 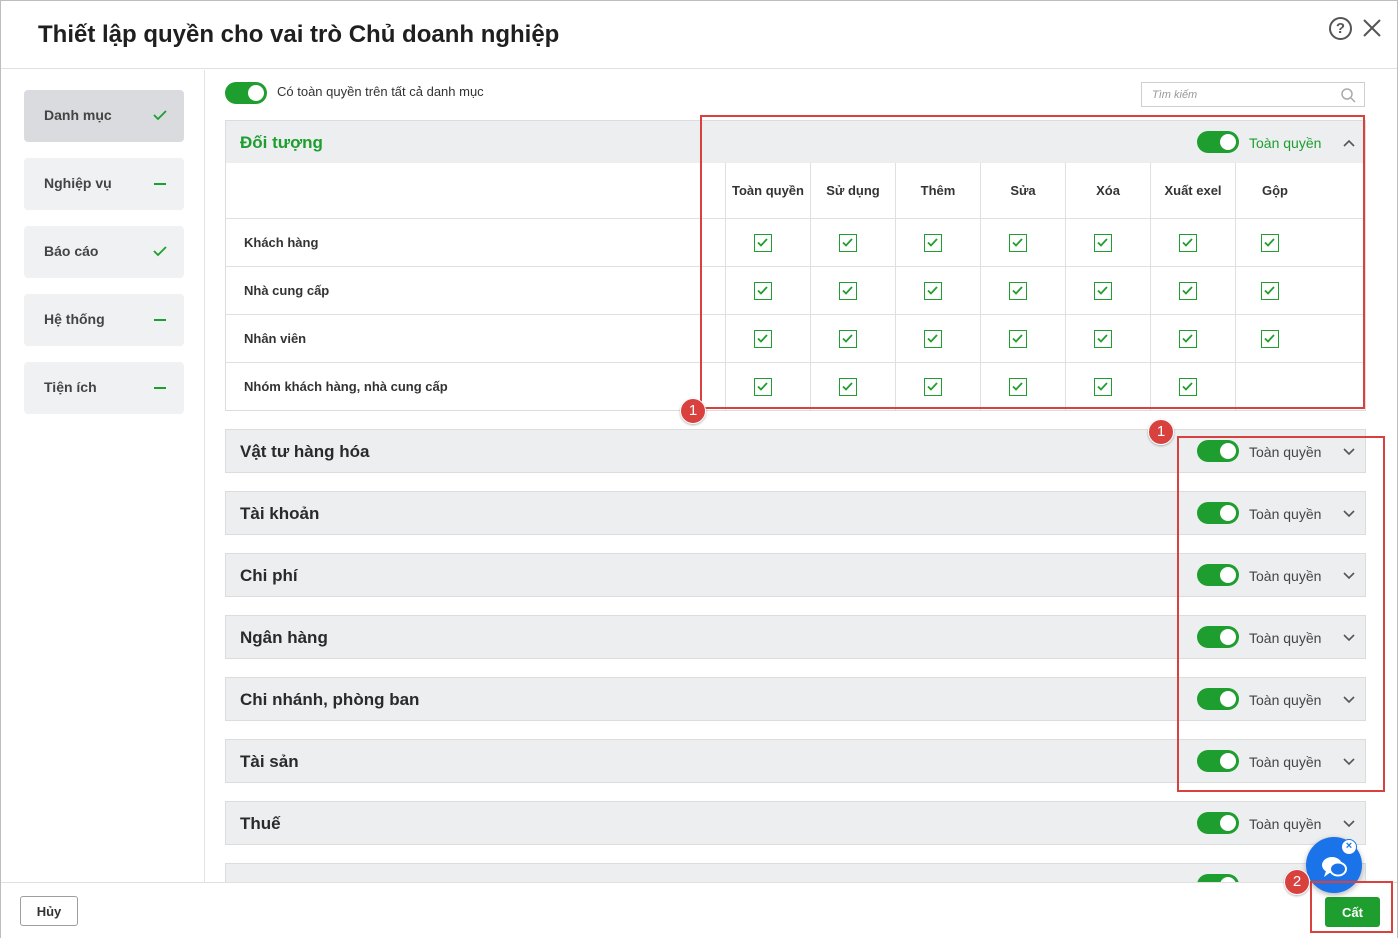 What do you see at coordinates (1297, 882) in the screenshot?
I see `annotation-badge: 2` at bounding box center [1297, 882].